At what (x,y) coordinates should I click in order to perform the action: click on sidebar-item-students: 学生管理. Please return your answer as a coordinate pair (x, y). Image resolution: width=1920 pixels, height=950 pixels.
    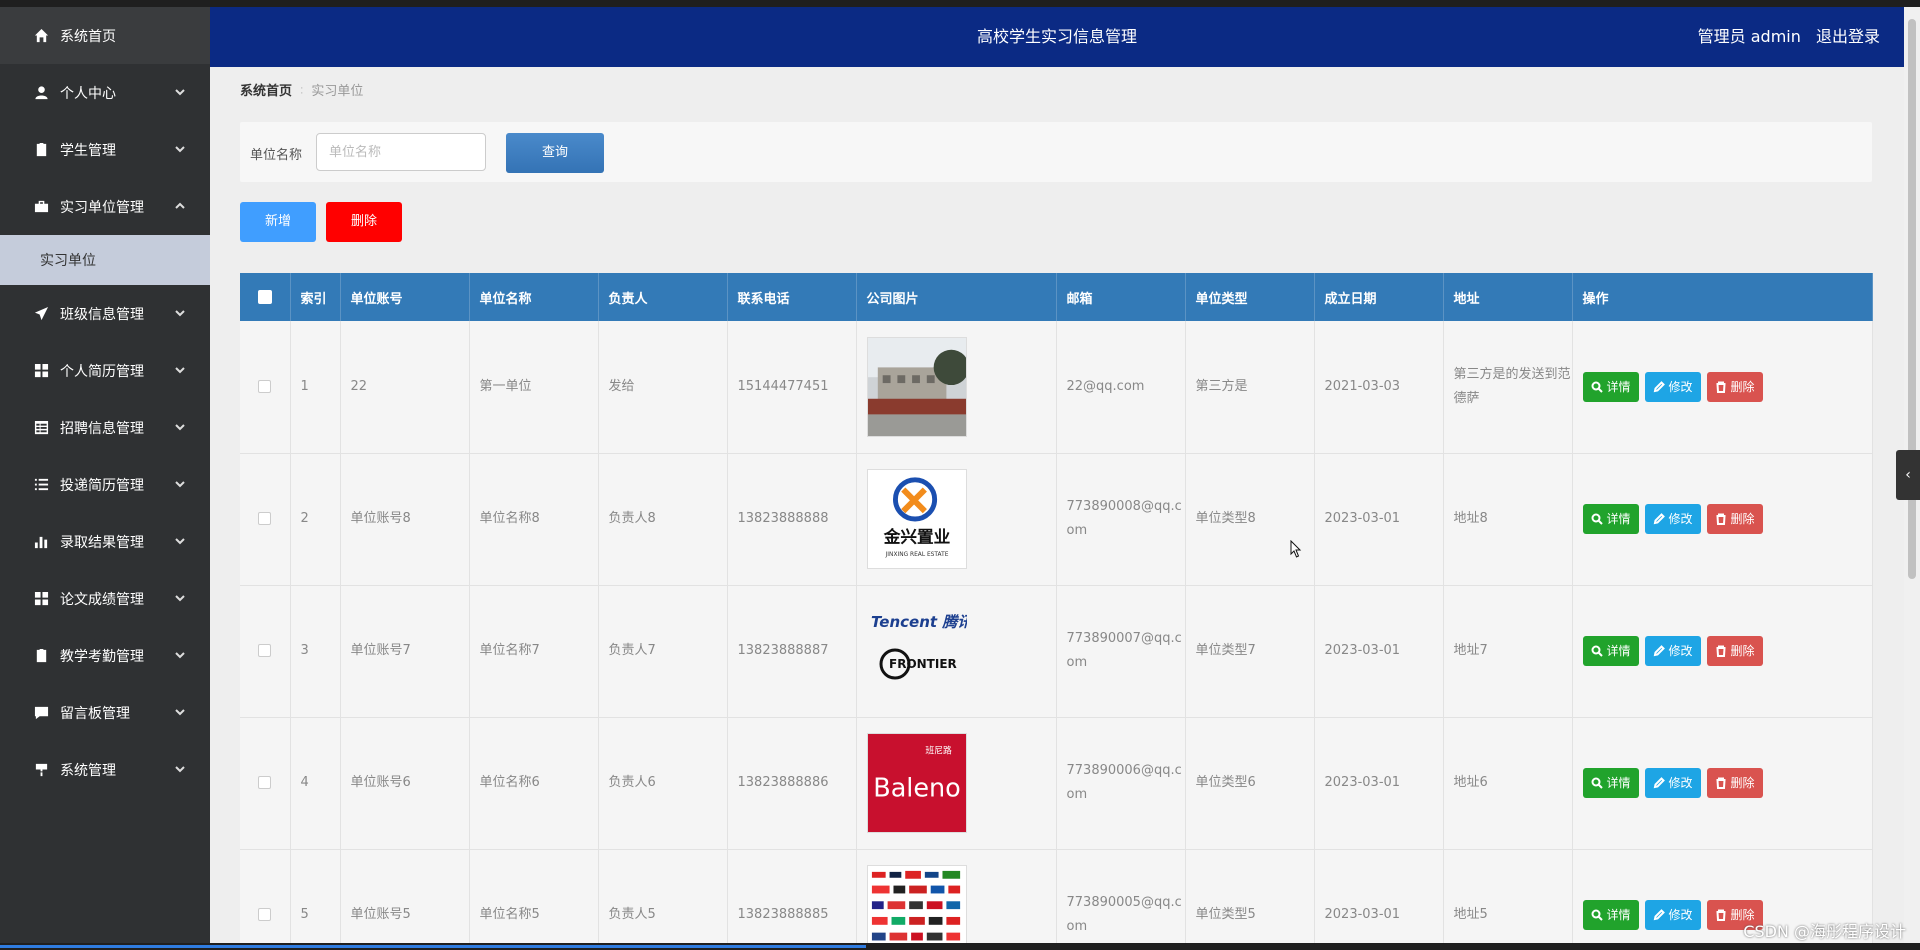
    Looking at the image, I should click on (105, 149).